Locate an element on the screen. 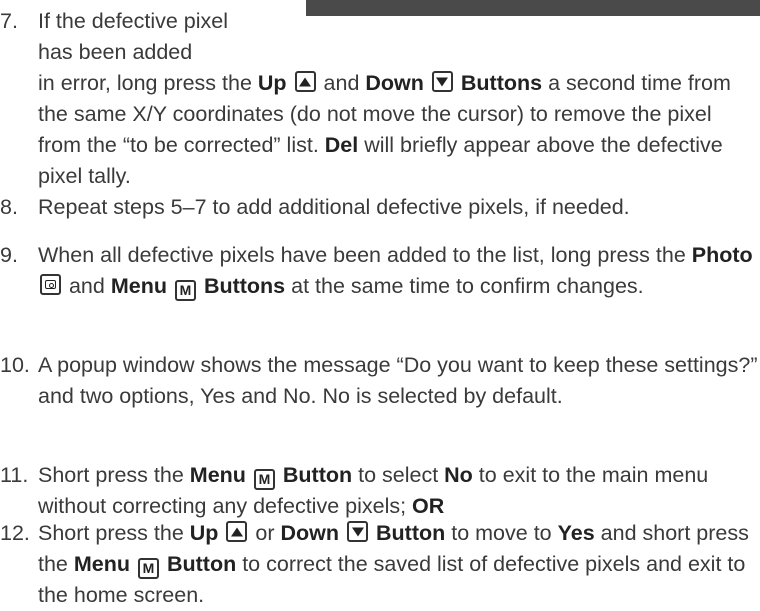 This screenshot has width=760, height=611. step-number: 7. is located at coordinates (9, 21).